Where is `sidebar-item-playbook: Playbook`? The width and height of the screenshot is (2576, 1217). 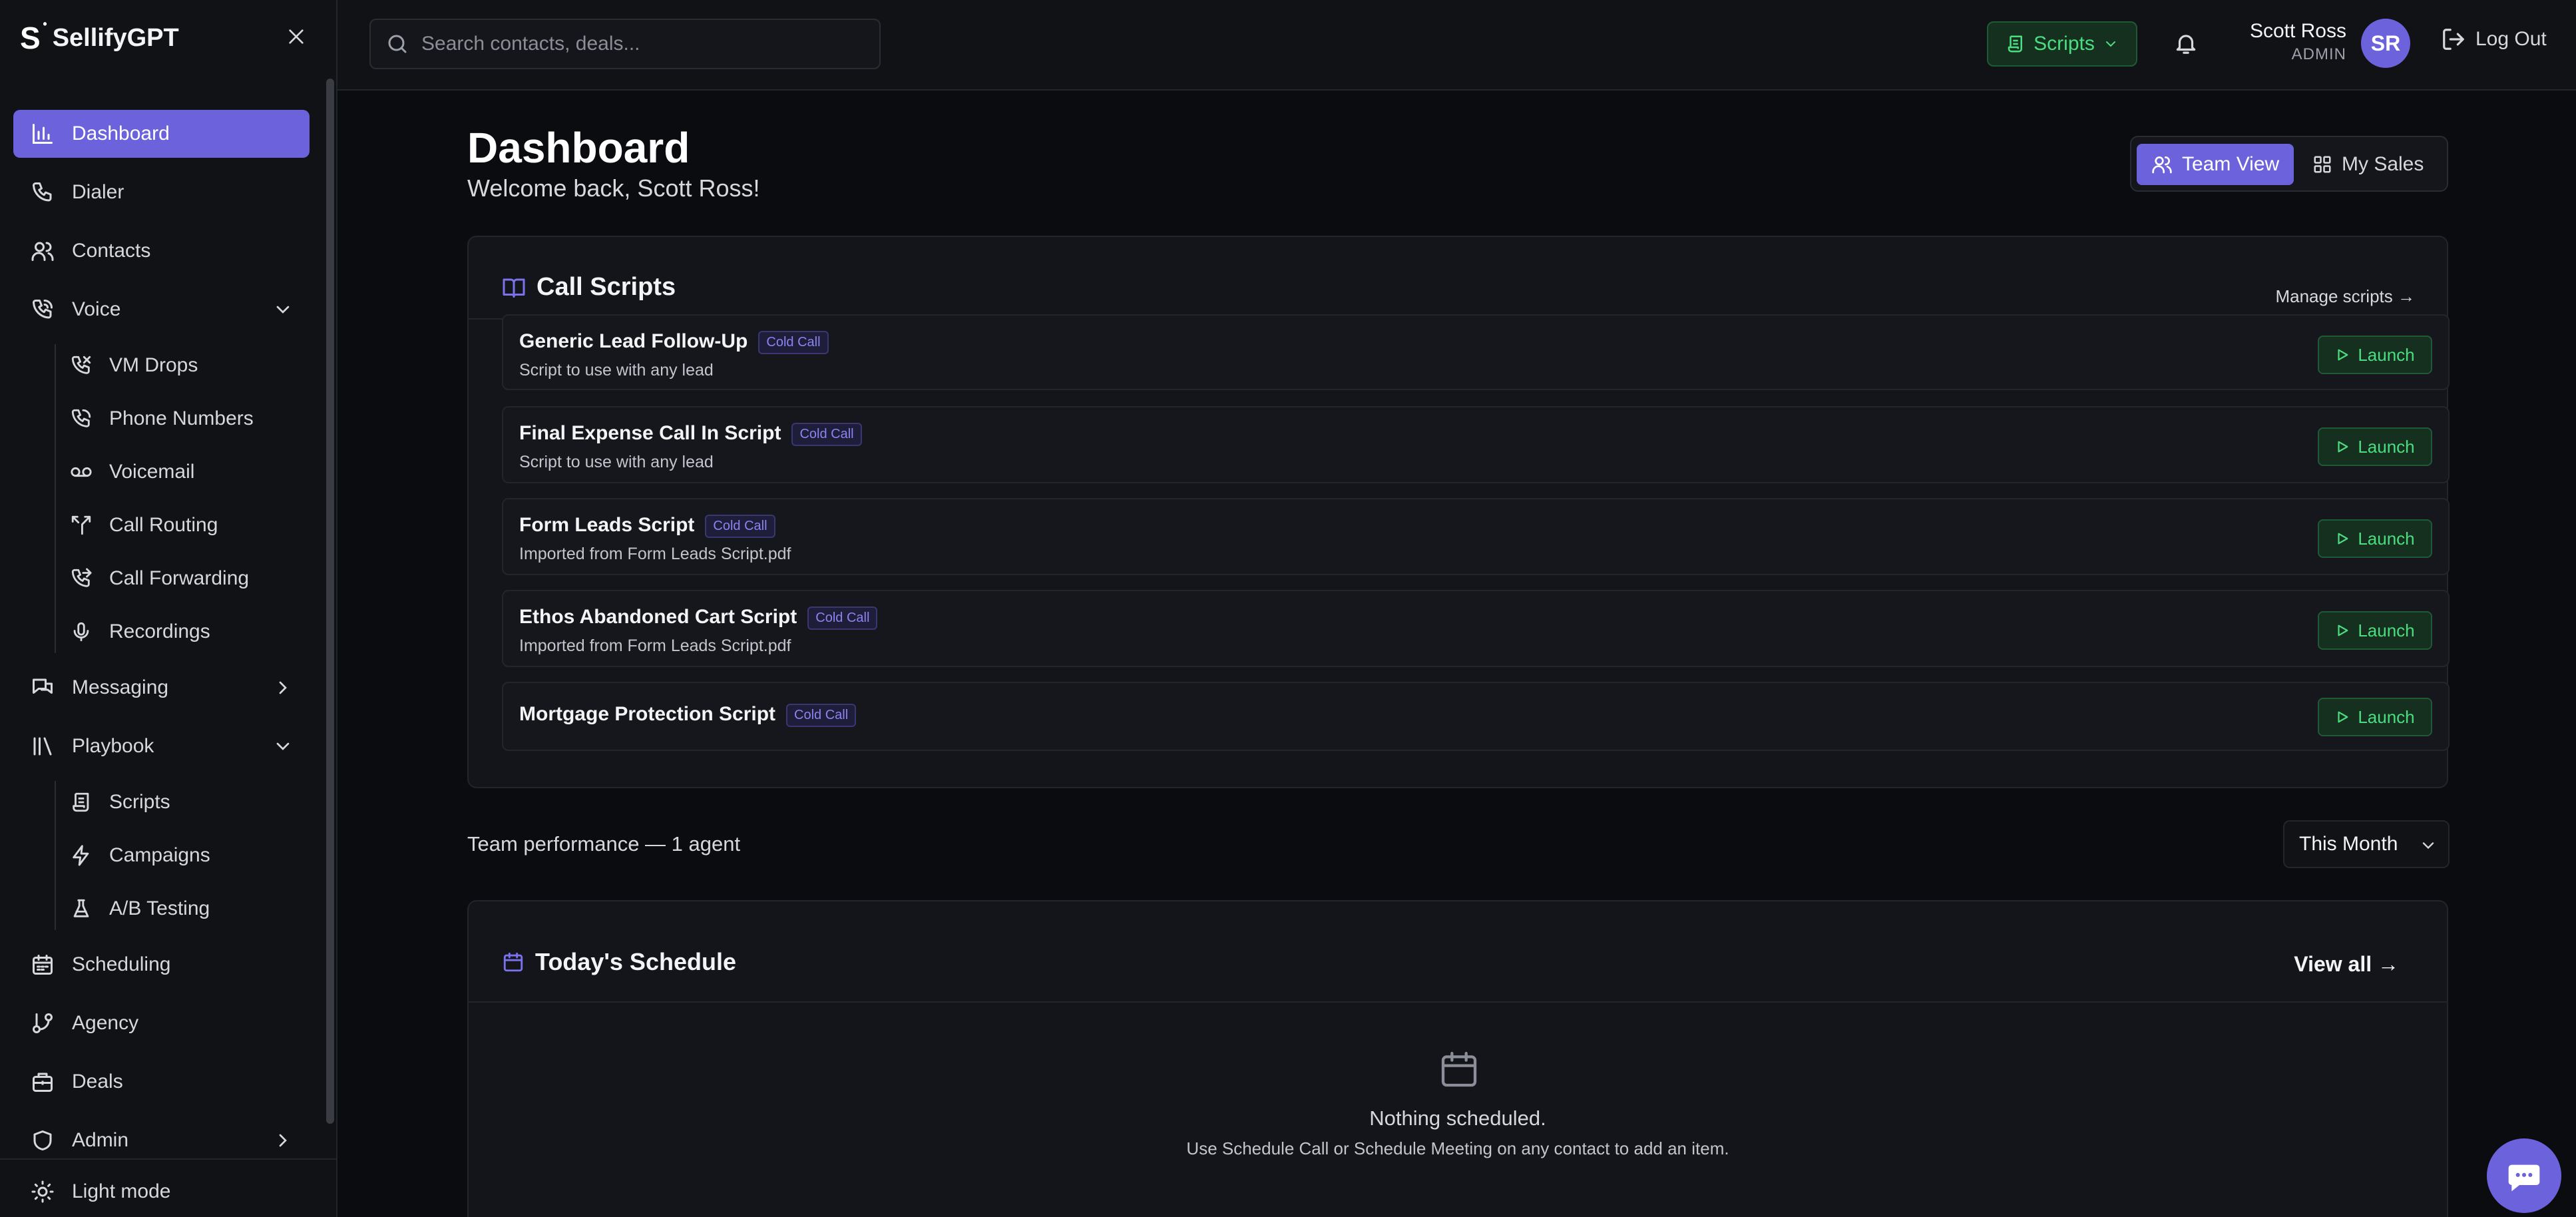 sidebar-item-playbook: Playbook is located at coordinates (161, 746).